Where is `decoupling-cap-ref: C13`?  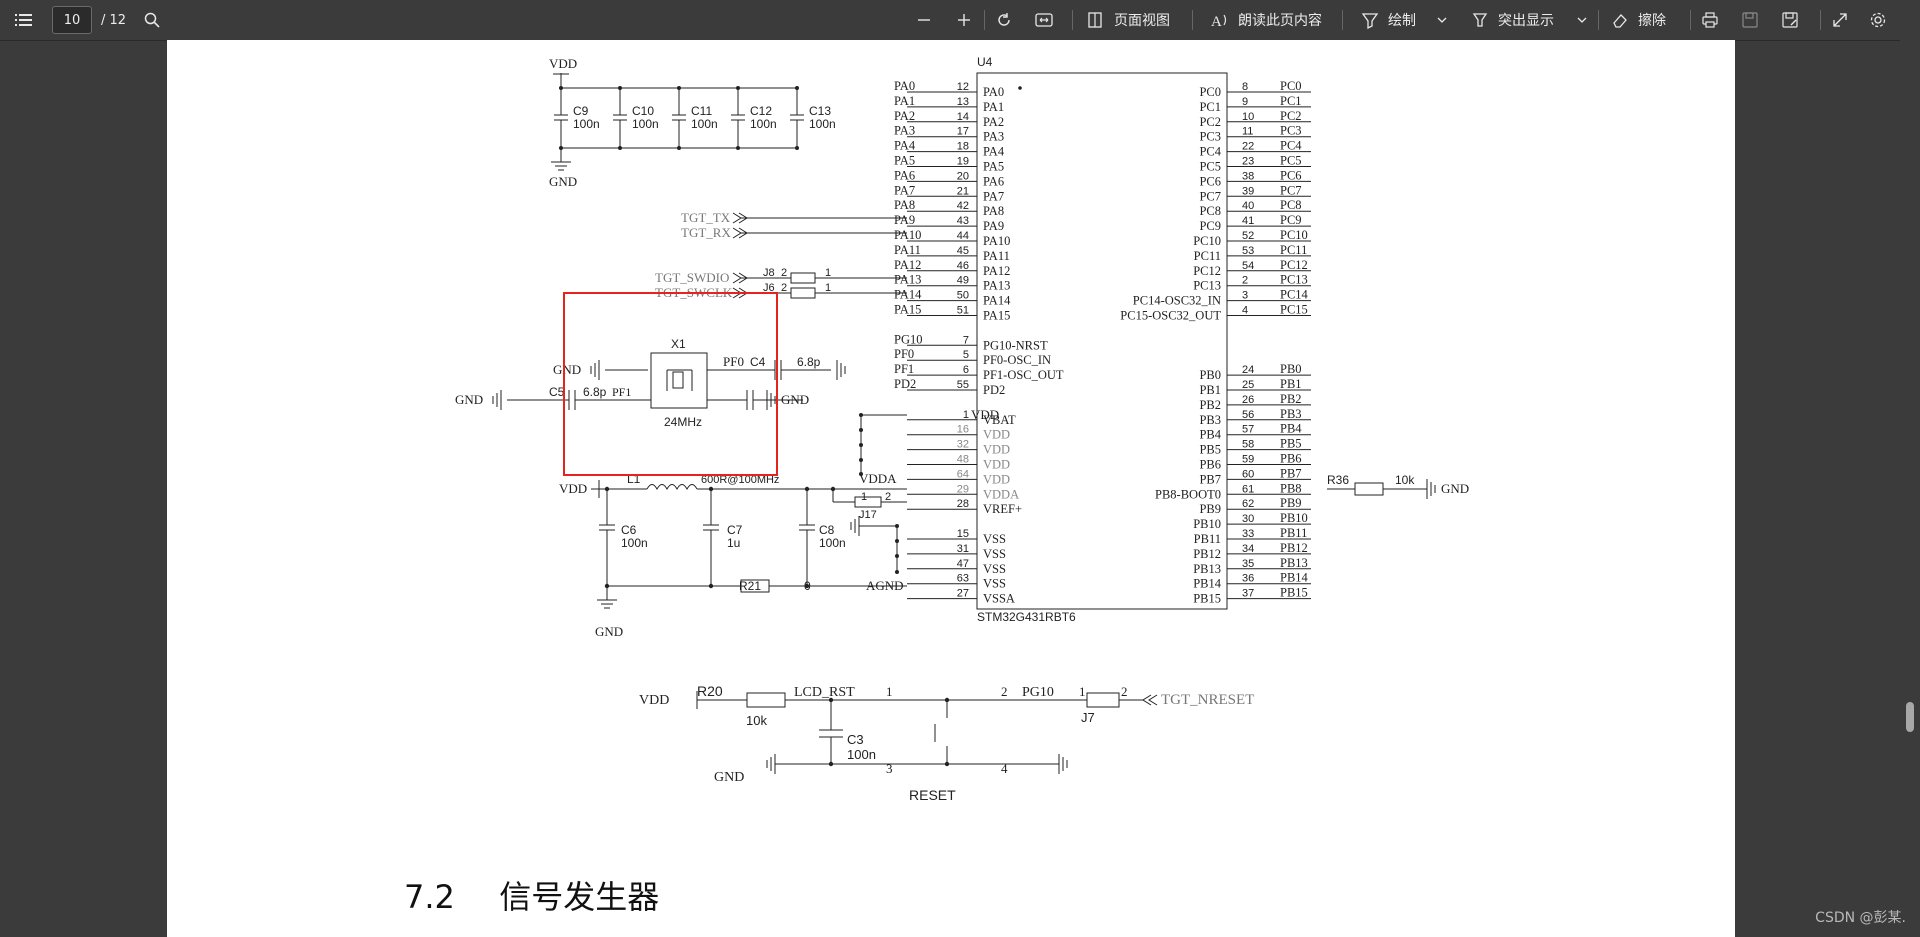
decoupling-cap-ref: C13 is located at coordinates (820, 111).